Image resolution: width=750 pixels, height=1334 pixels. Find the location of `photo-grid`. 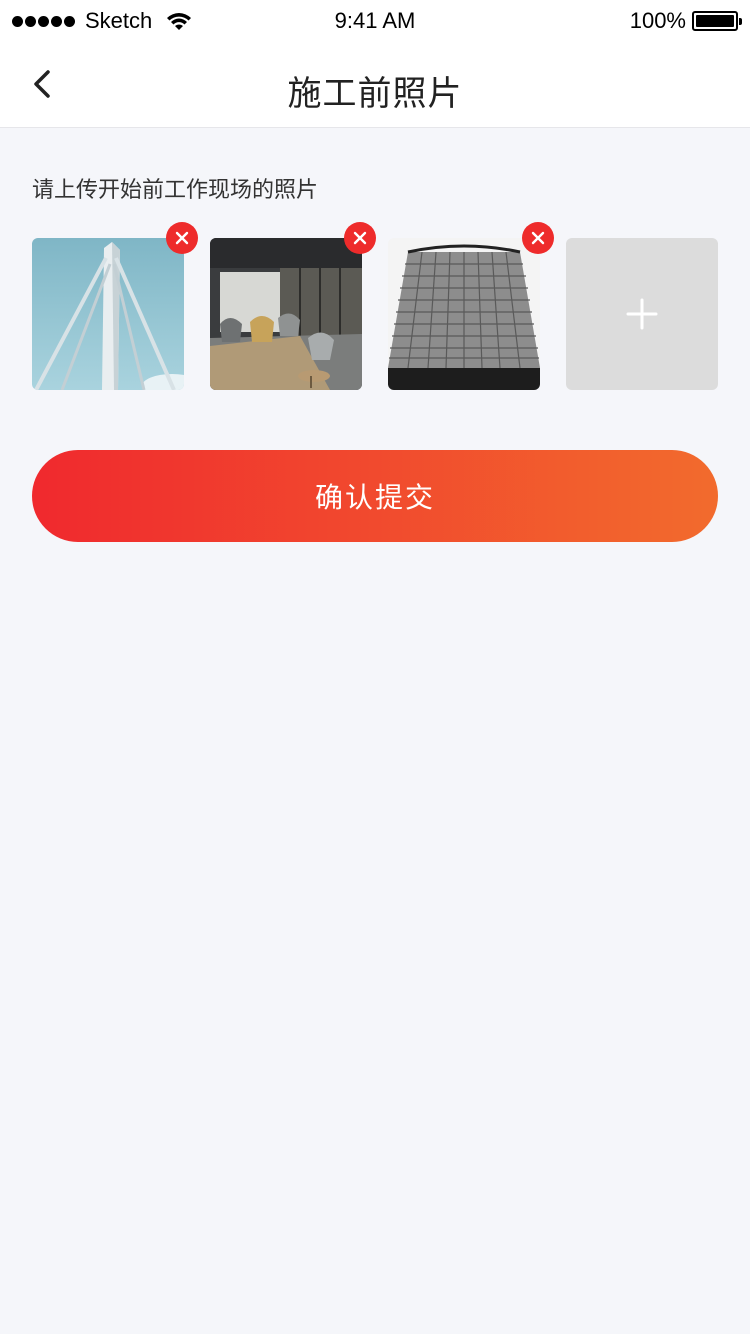

photo-grid is located at coordinates (375, 306).